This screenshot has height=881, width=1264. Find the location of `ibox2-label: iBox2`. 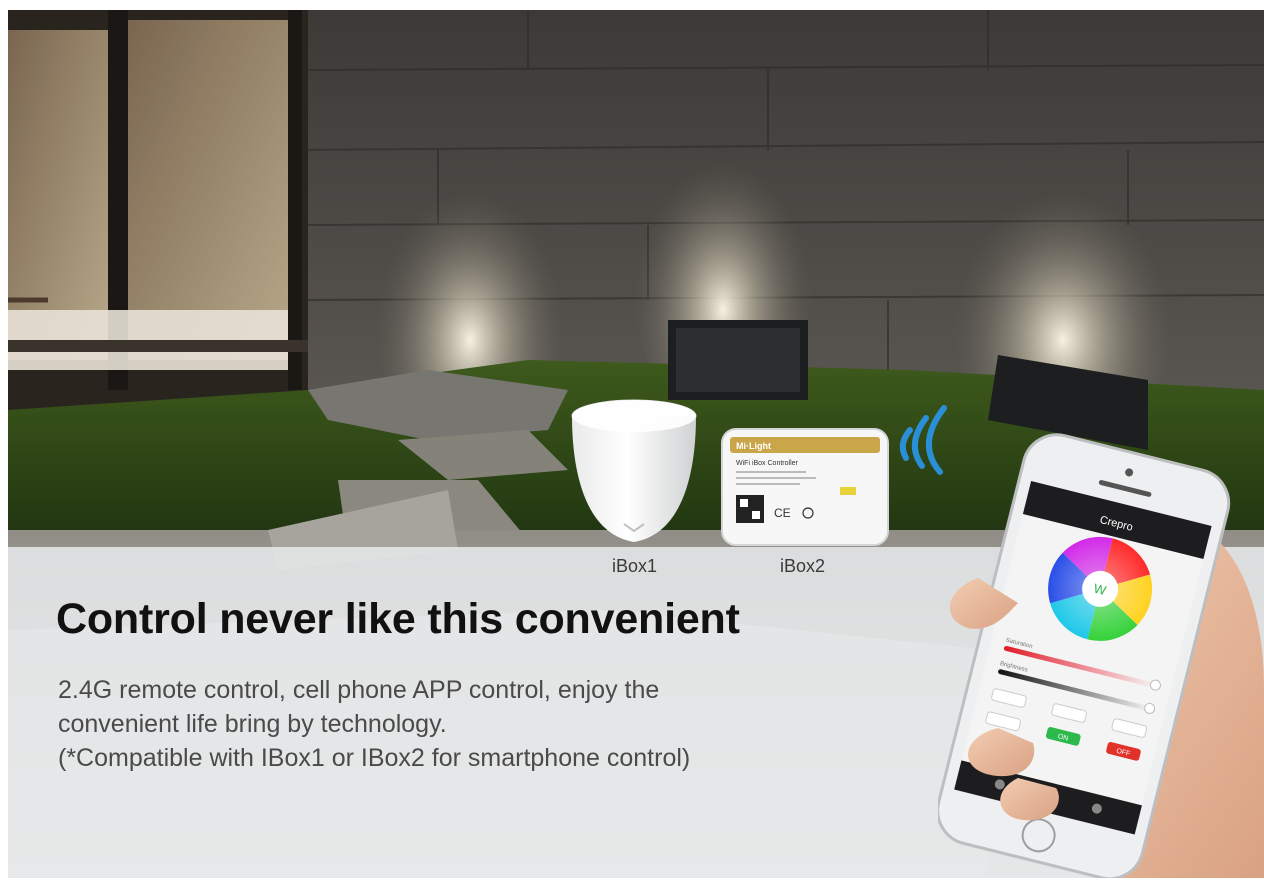

ibox2-label: iBox2 is located at coordinates (803, 566).